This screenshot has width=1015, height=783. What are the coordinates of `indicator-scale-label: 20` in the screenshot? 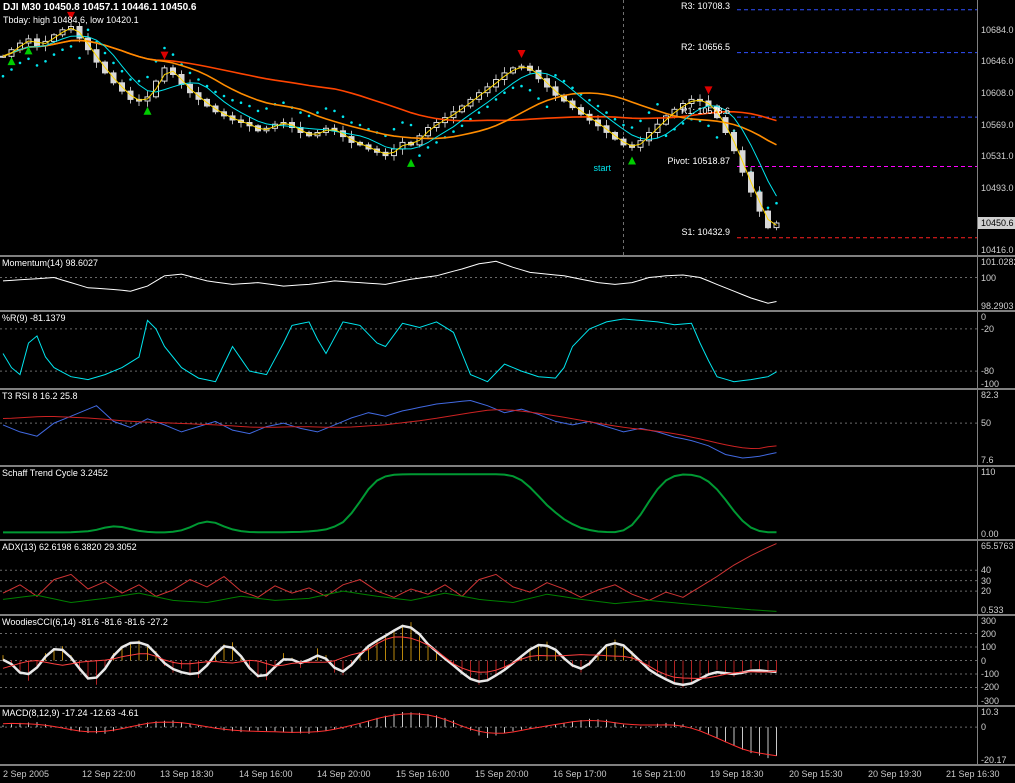 It's located at (986, 591).